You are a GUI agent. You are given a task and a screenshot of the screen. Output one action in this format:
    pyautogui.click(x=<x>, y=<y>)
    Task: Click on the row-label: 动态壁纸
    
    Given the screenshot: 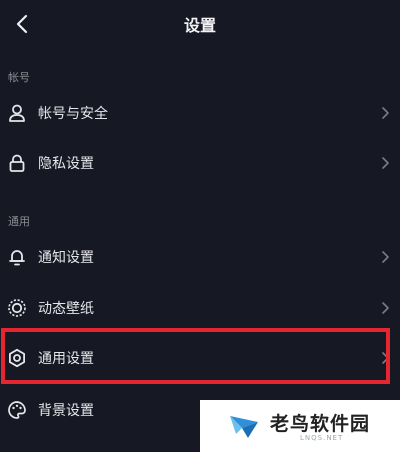 What is the action you would take?
    pyautogui.click(x=66, y=309)
    